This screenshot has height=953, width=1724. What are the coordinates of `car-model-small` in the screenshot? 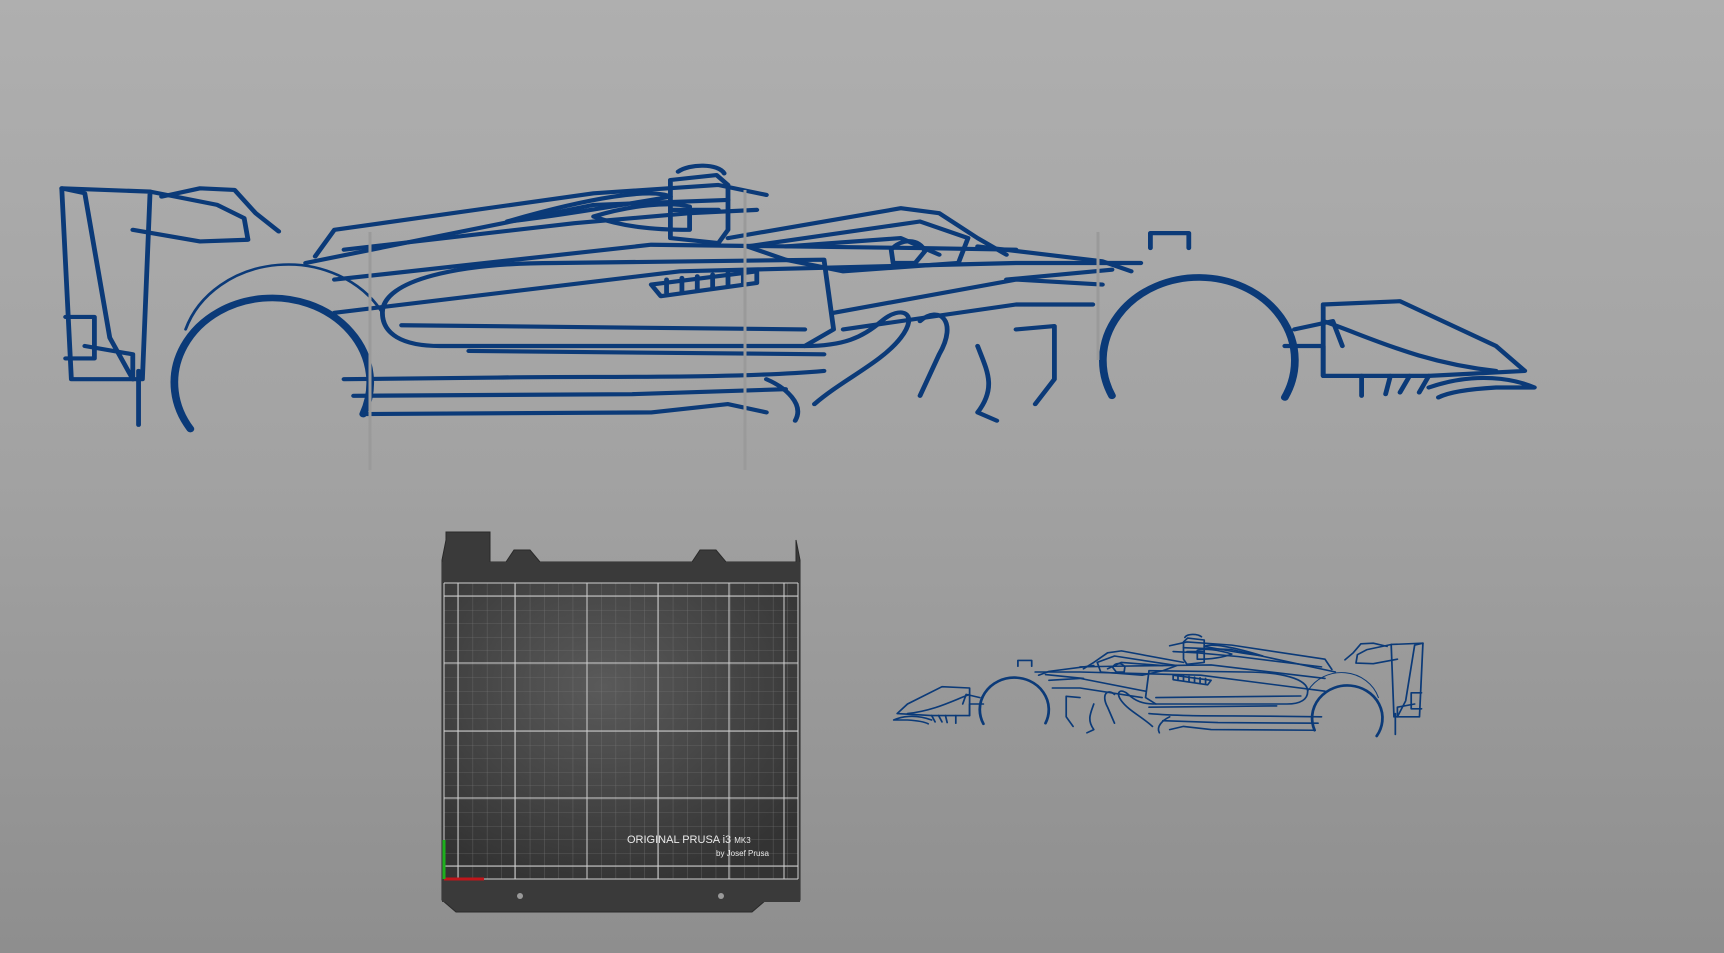 It's located at (1158, 685).